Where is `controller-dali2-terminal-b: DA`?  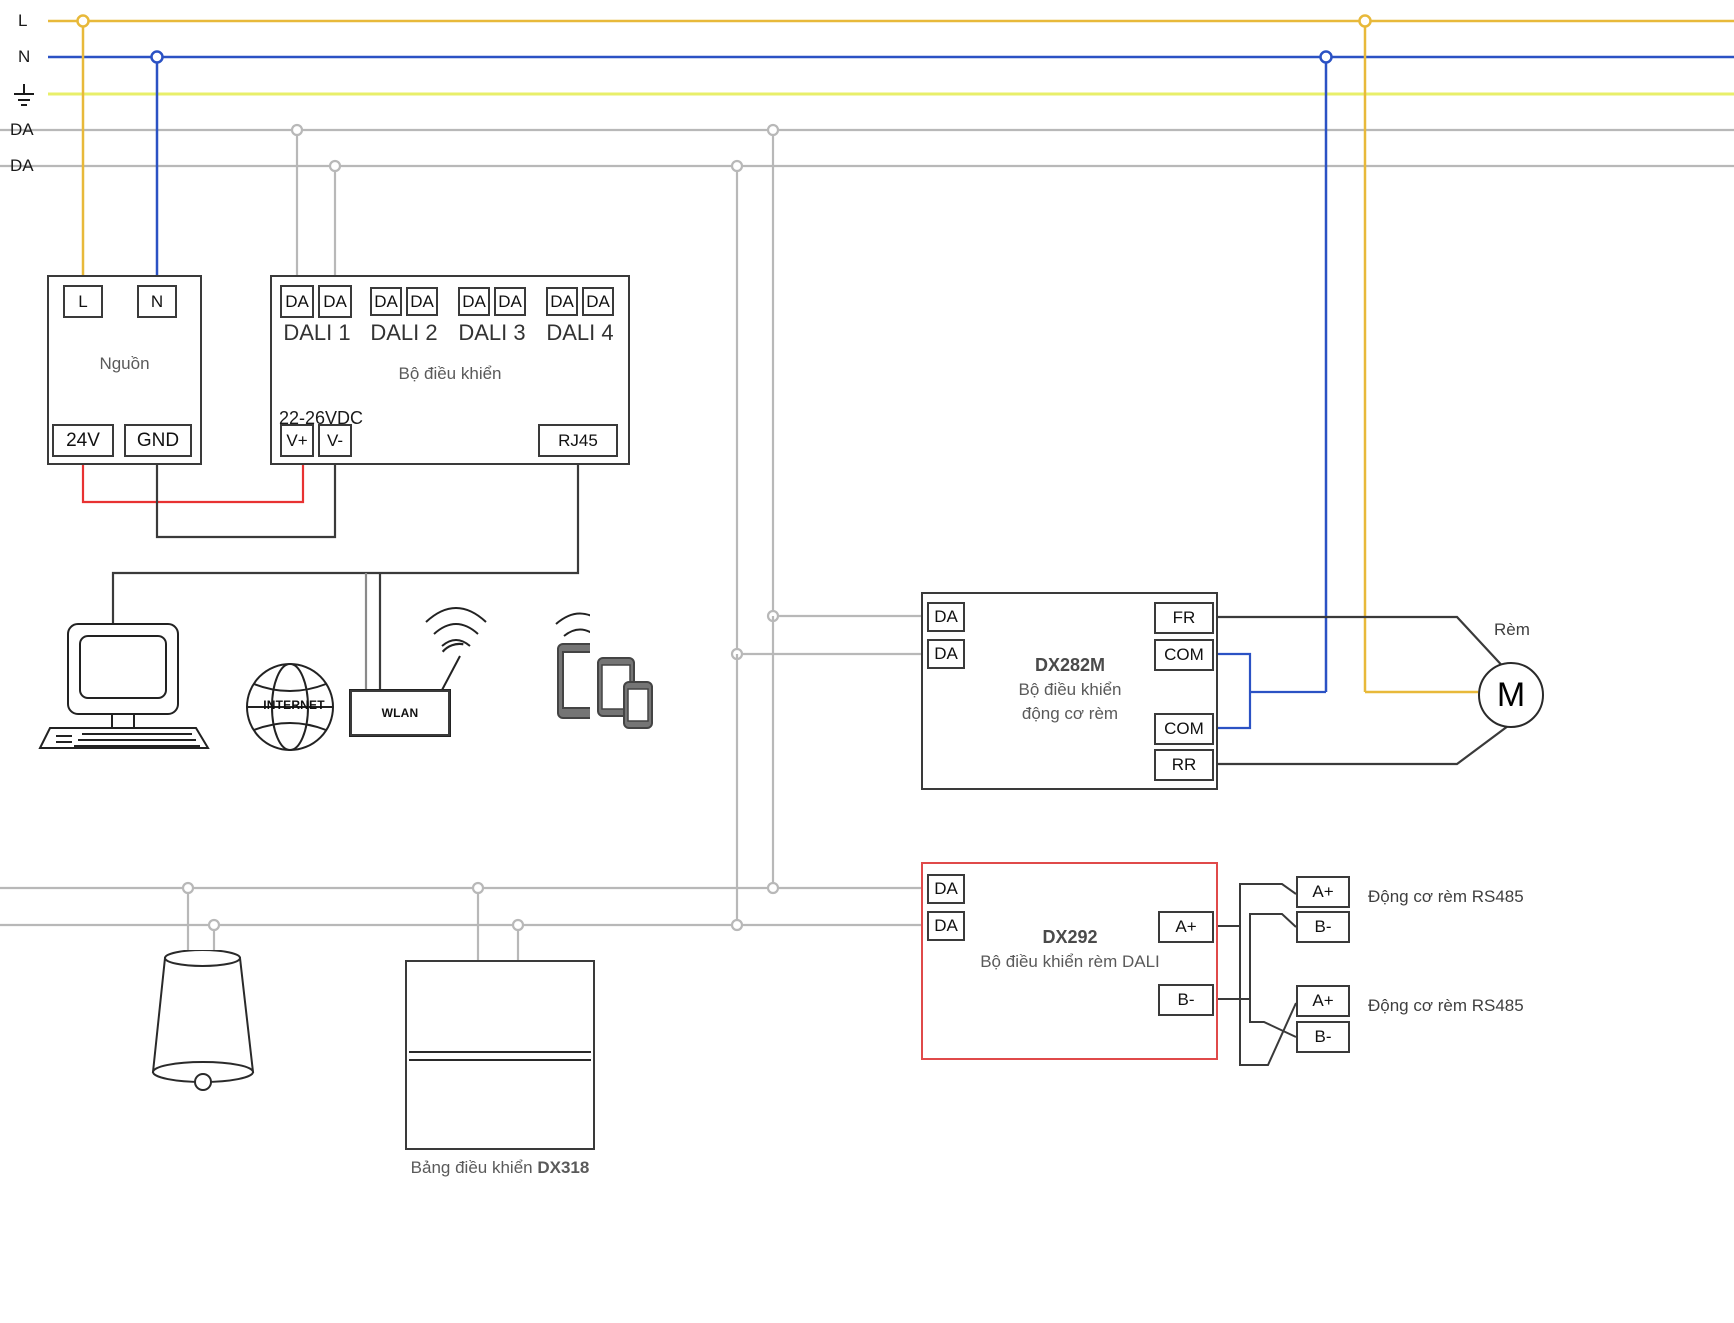
controller-dali2-terminal-b: DA is located at coordinates (422, 301).